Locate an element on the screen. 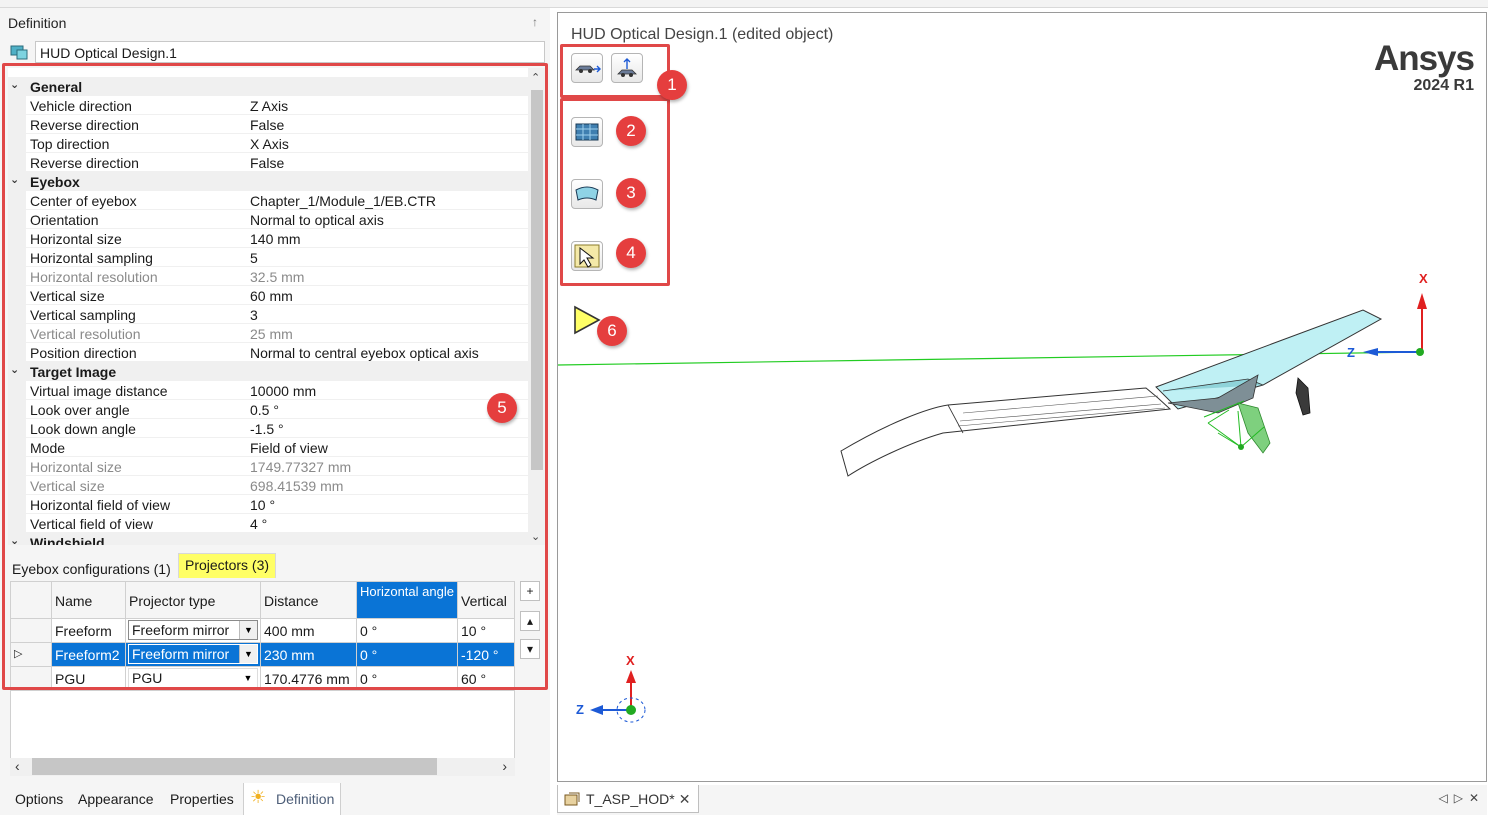  prop-look-down-angle: Look down angle -1.5 ° is located at coordinates (268, 428).